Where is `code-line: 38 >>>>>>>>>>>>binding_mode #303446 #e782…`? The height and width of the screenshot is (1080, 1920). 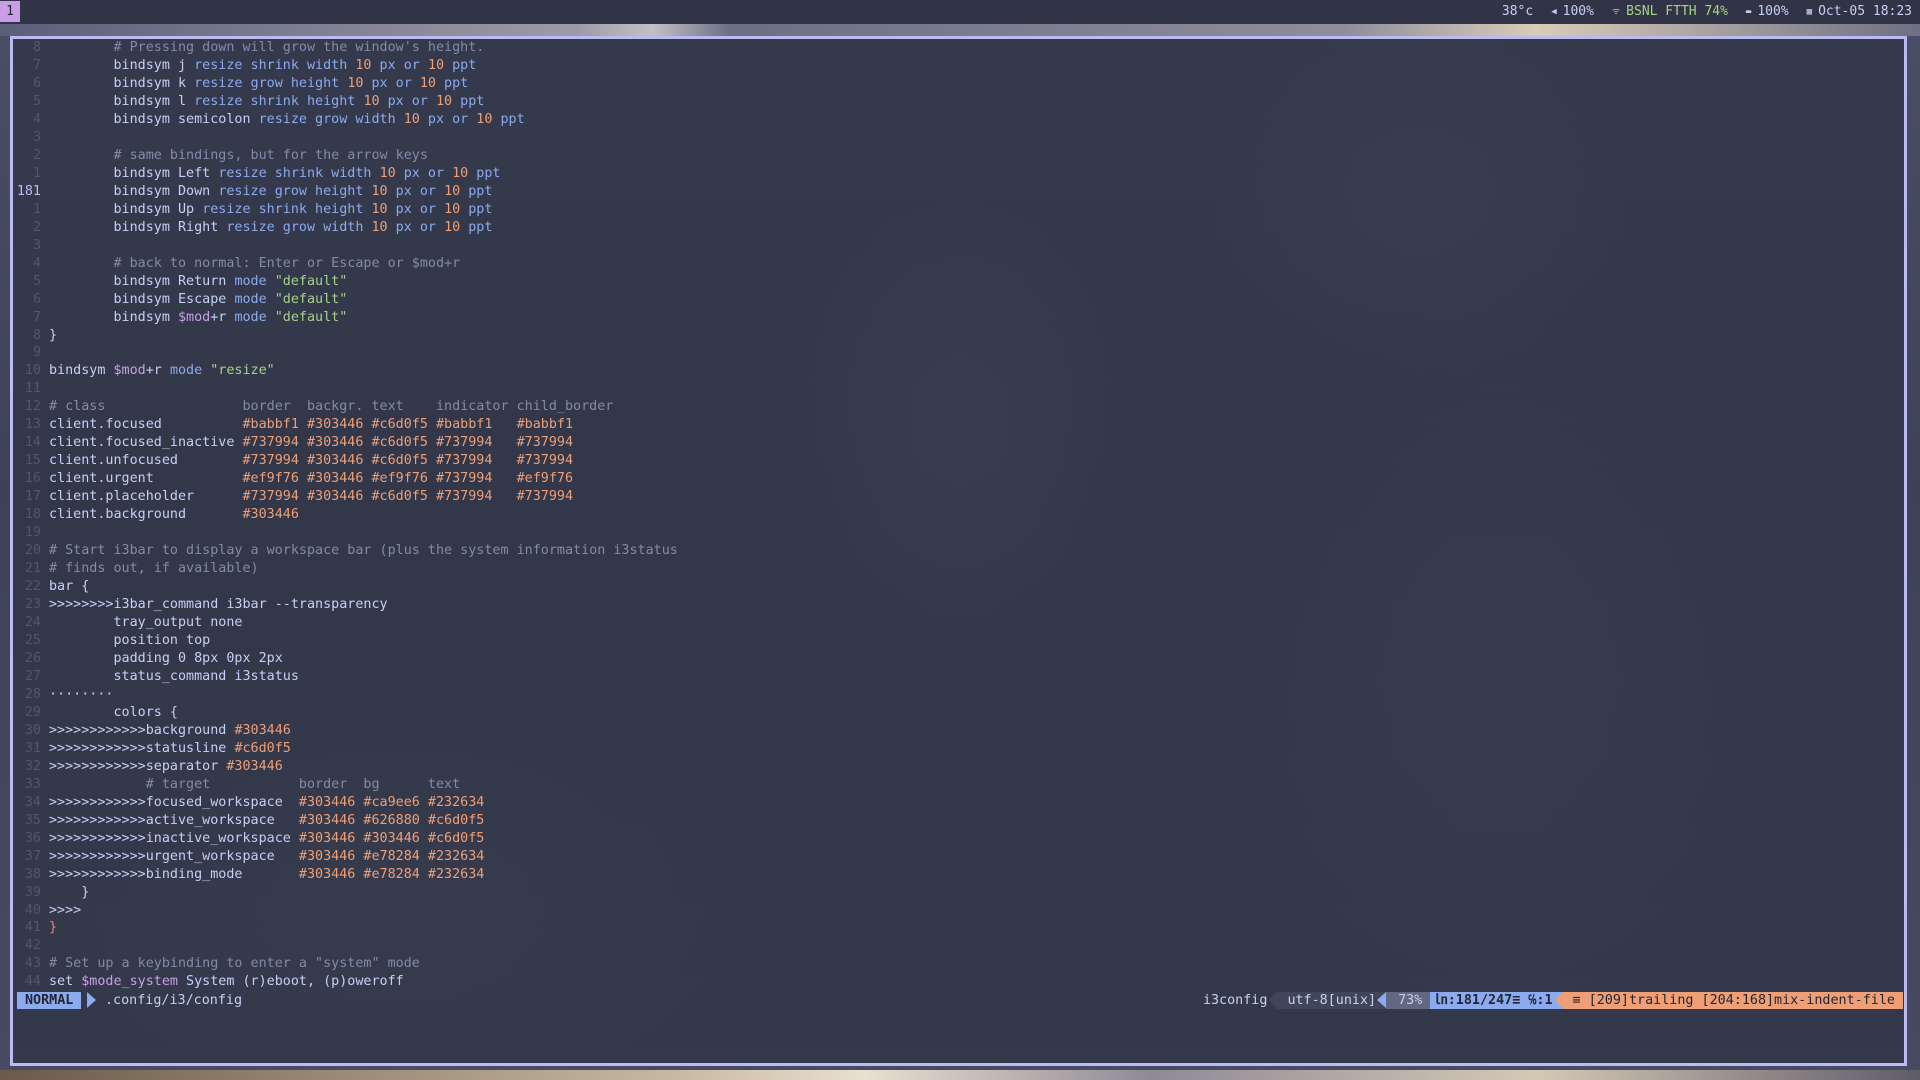
code-line: 38 >>>>>>>>>>>>binding_mode #303446 #e782… is located at coordinates (958, 875).